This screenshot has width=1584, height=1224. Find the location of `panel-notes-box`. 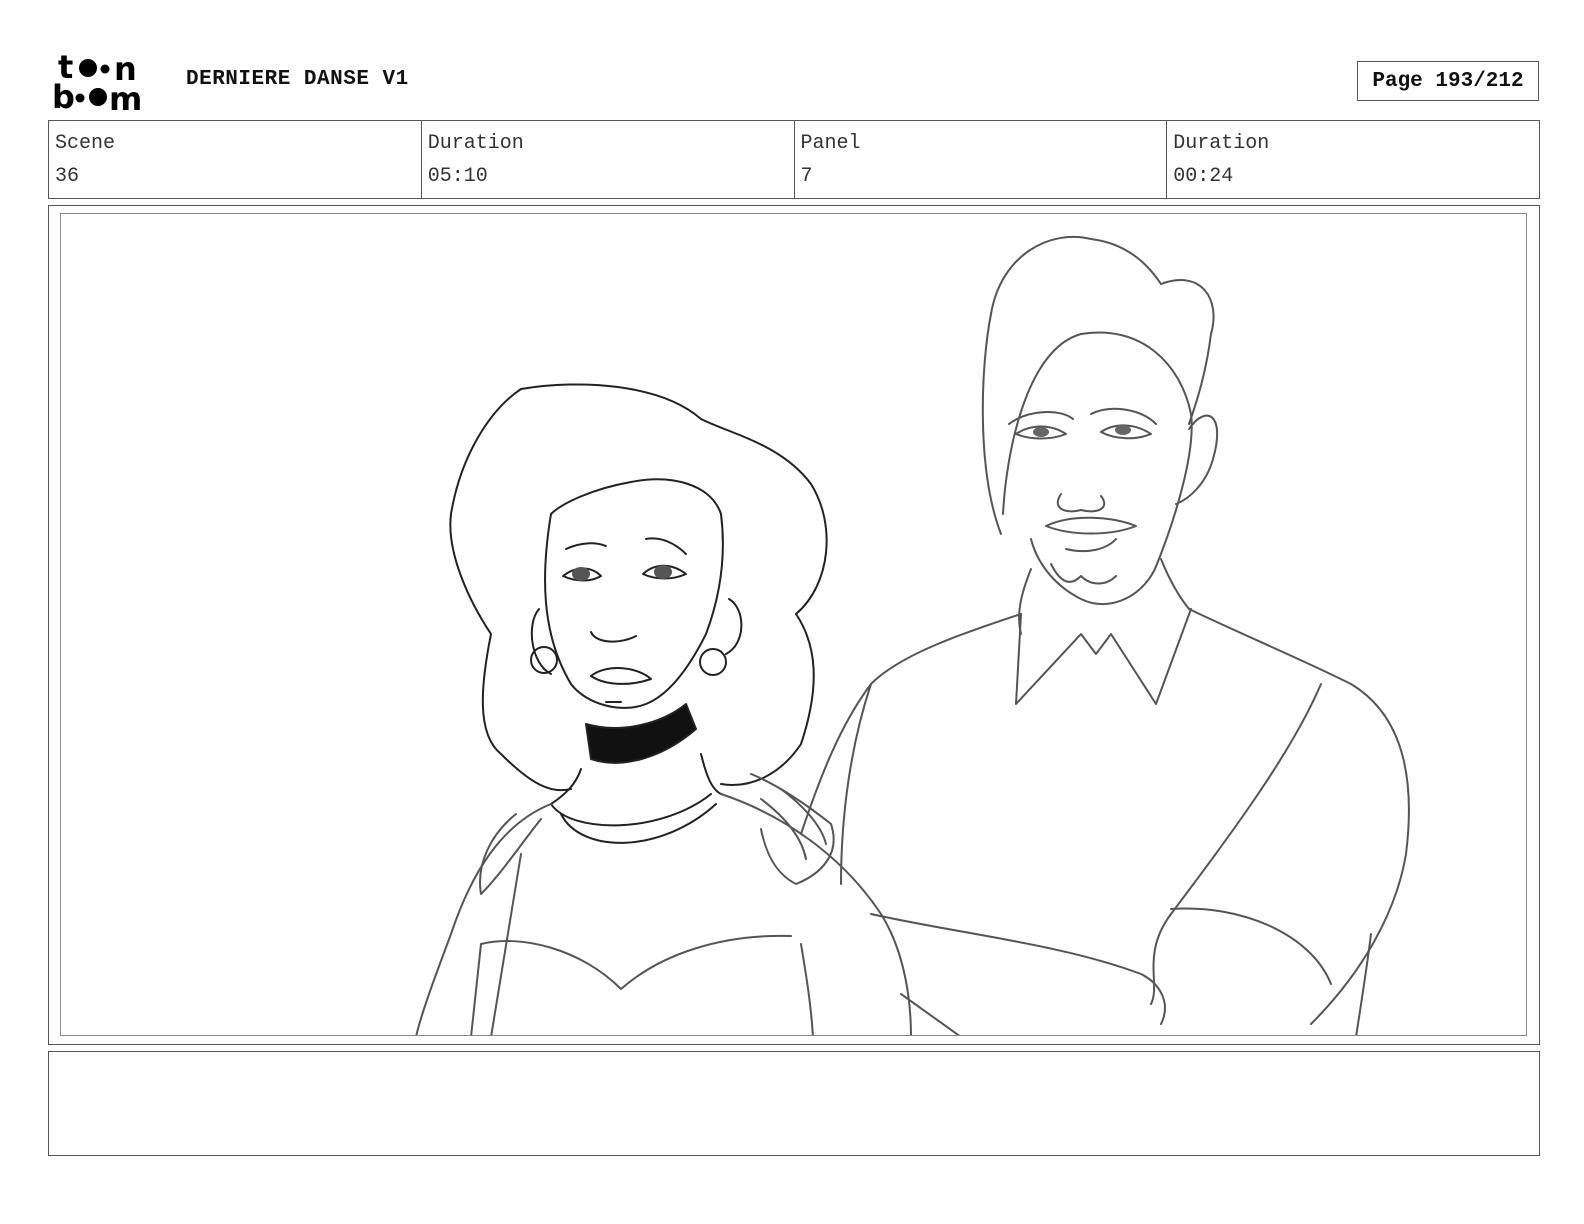

panel-notes-box is located at coordinates (794, 1103).